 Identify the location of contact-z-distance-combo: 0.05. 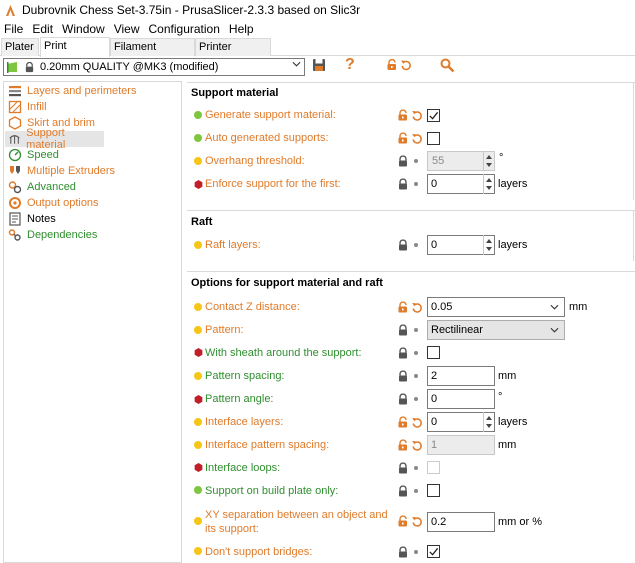
(496, 307).